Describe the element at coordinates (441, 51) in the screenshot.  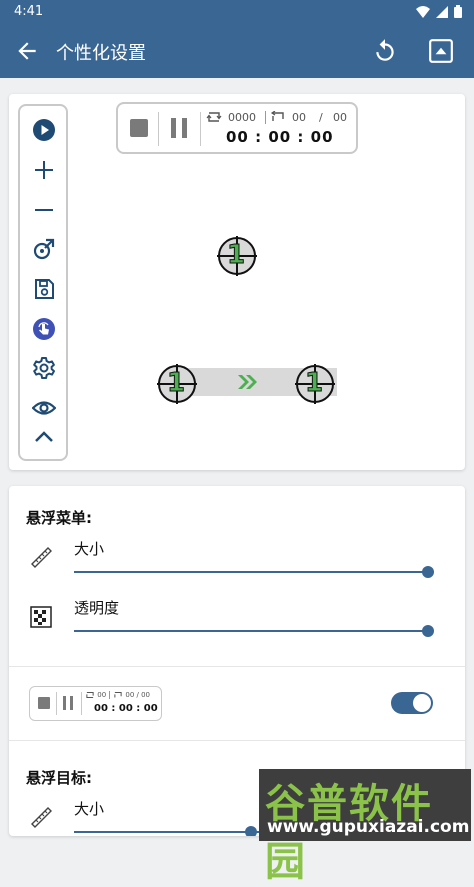
I see `scroll-top-icon` at that location.